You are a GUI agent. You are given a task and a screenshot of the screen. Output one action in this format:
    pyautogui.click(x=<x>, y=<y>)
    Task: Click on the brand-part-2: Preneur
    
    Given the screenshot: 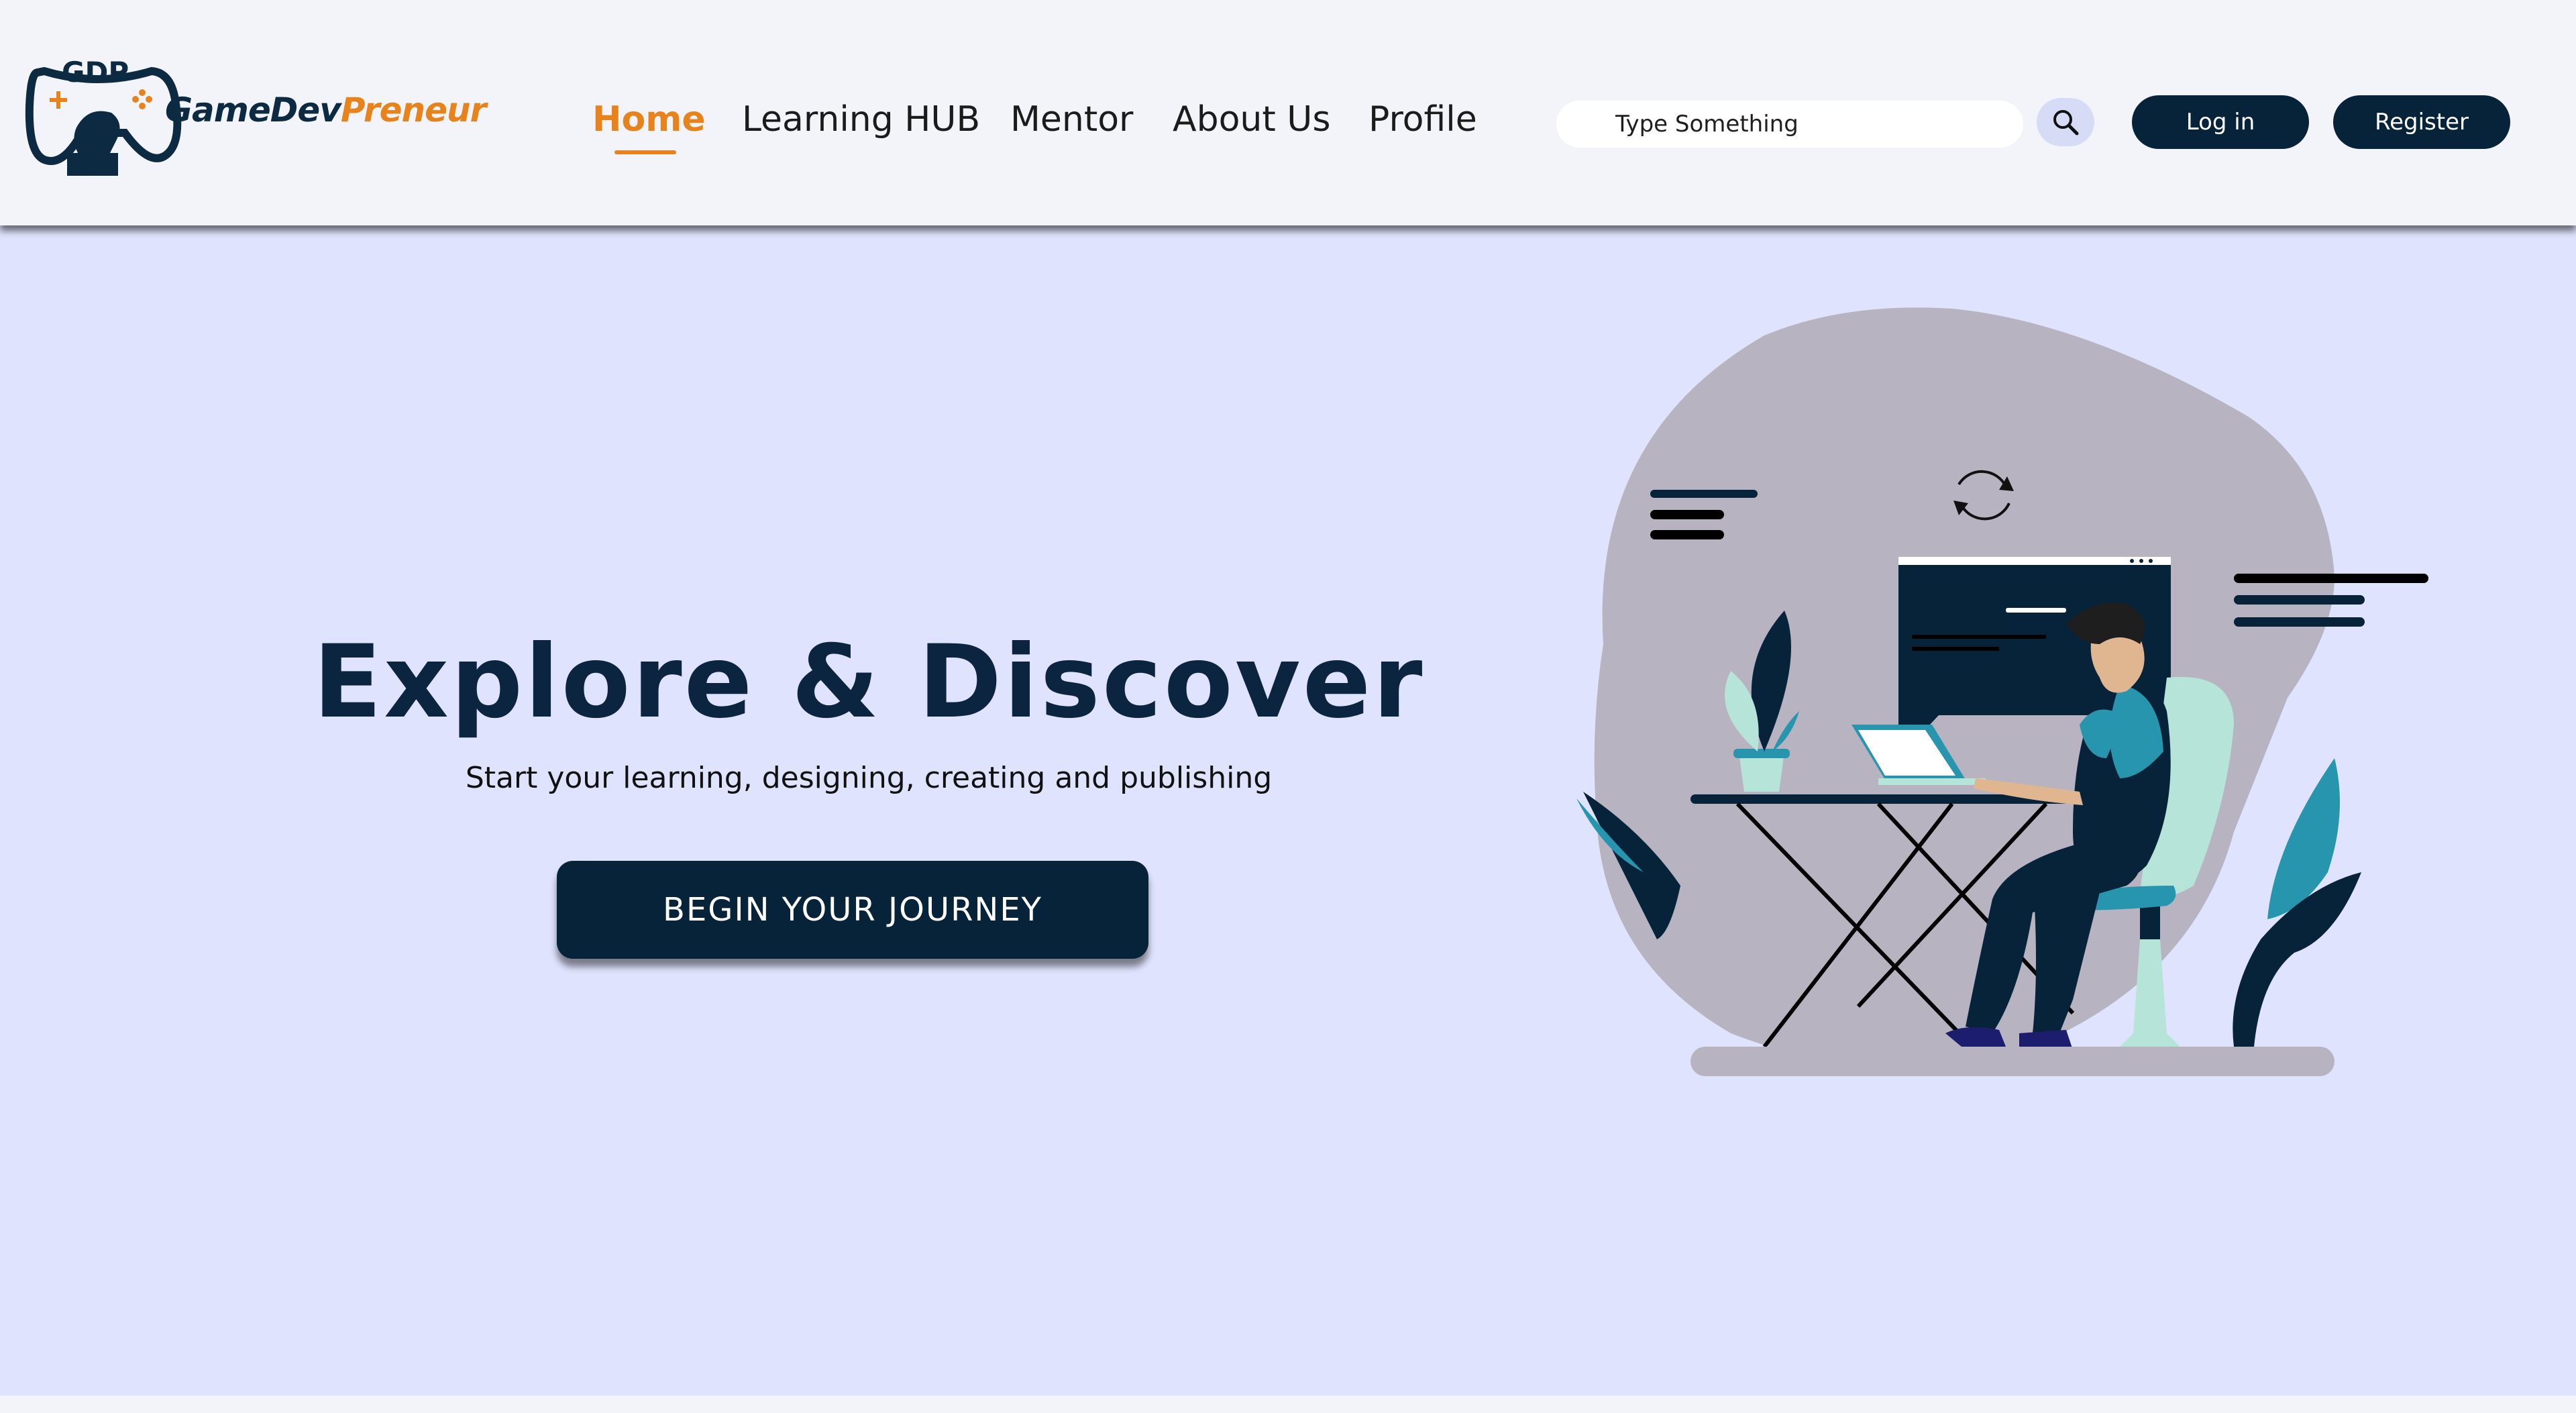 What is the action you would take?
    pyautogui.click(x=413, y=110)
    